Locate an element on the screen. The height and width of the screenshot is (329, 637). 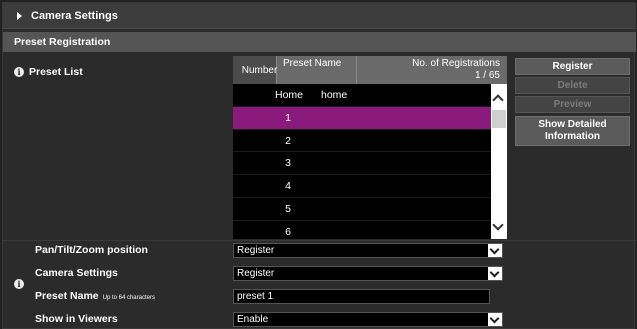
show-detailed-information-button: Show Detailed Information is located at coordinates (572, 131).